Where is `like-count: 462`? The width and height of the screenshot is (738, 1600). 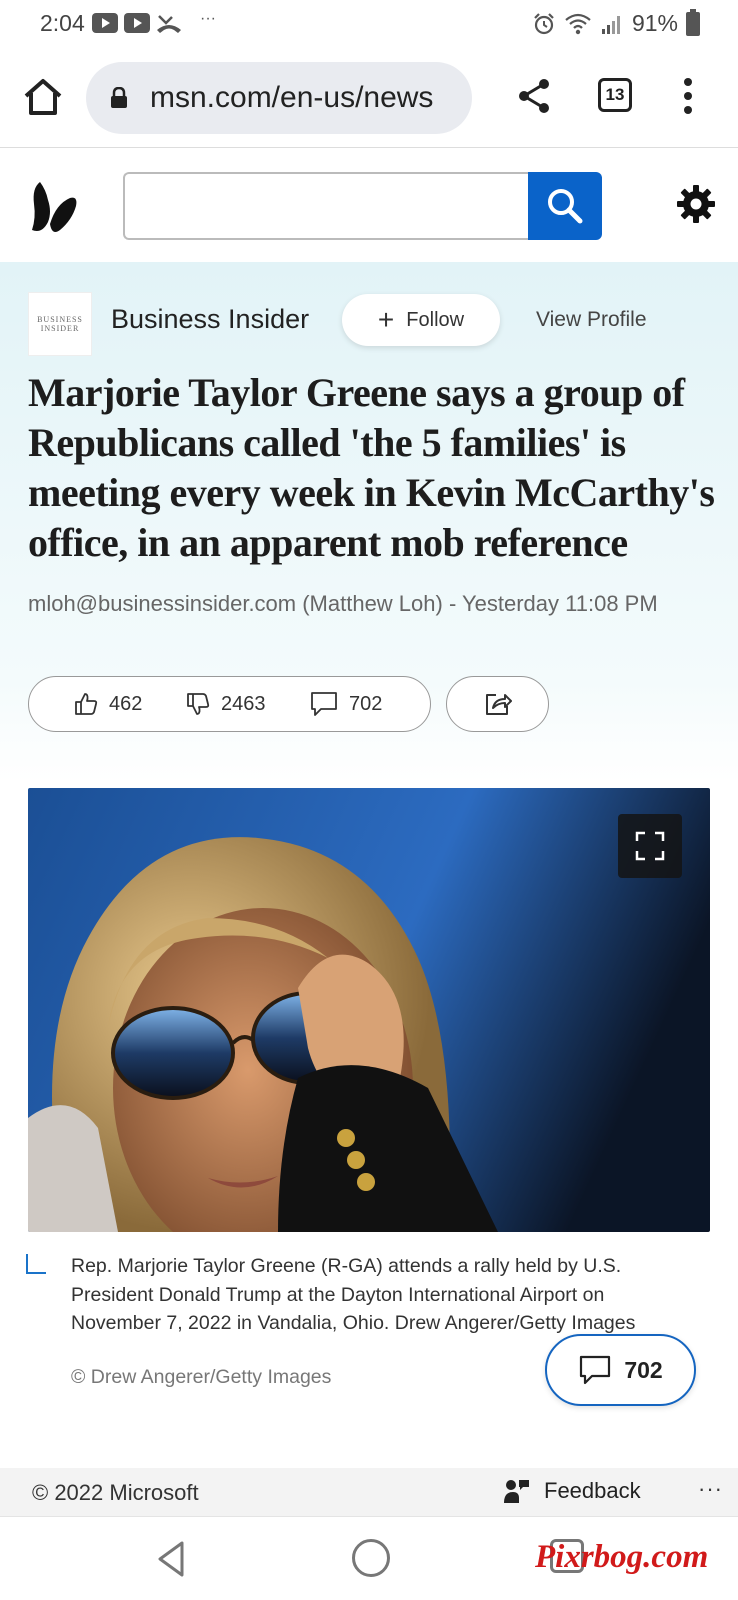 like-count: 462 is located at coordinates (126, 703).